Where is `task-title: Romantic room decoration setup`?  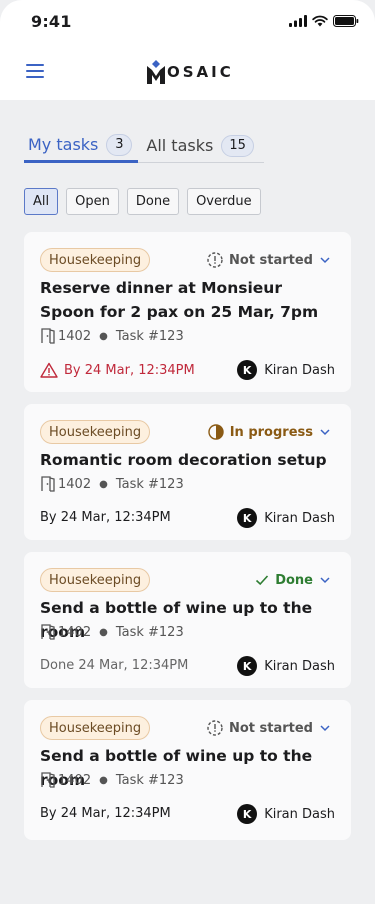 task-title: Romantic room decoration setup is located at coordinates (183, 460).